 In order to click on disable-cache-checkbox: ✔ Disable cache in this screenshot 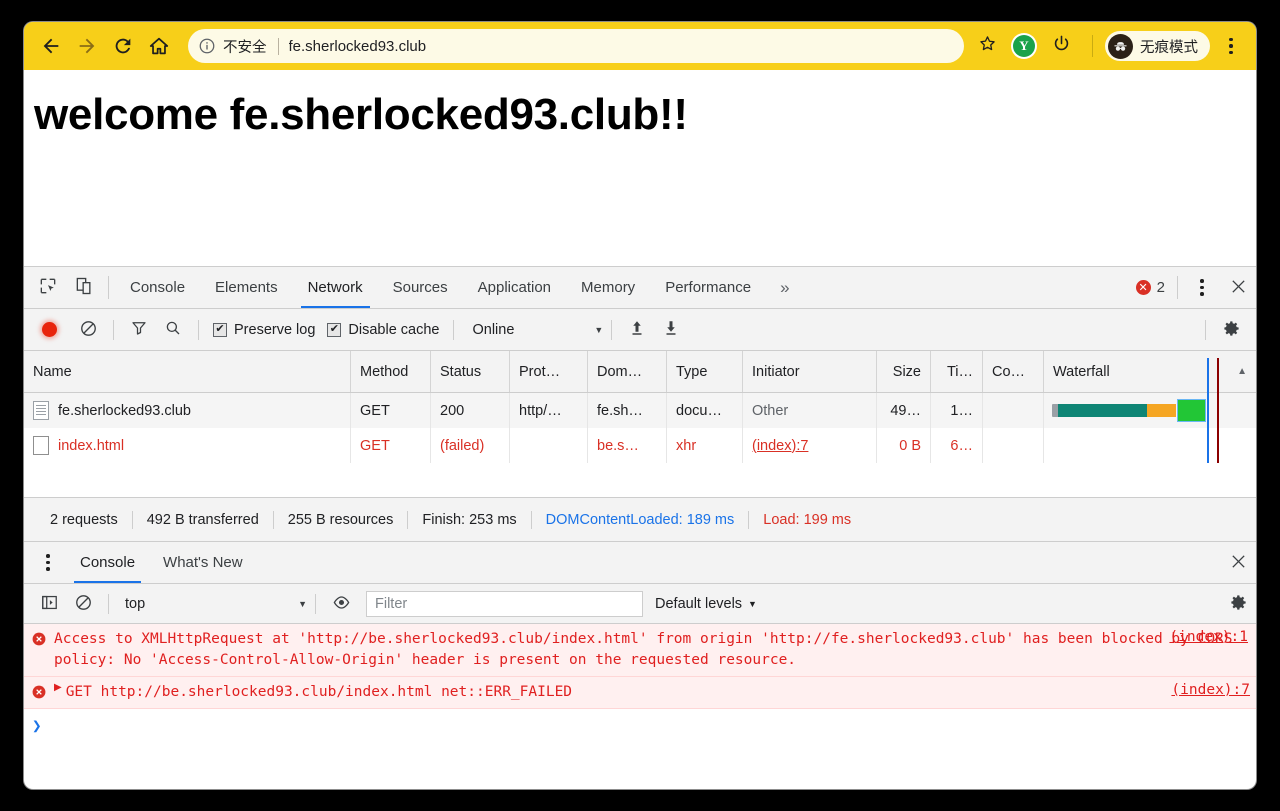, I will do `click(383, 330)`.